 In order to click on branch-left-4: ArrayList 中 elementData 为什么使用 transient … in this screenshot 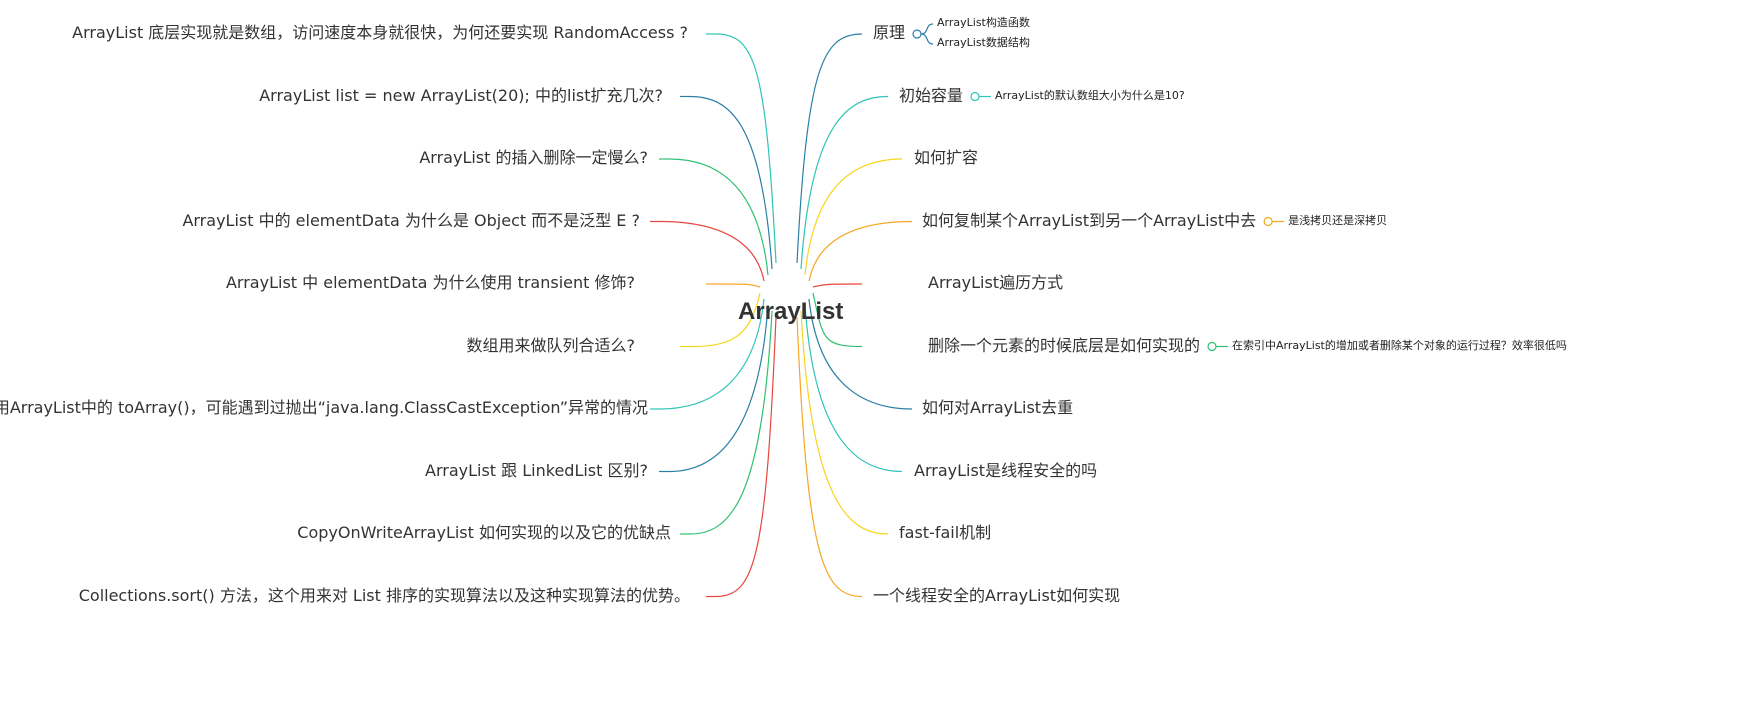, I will do `click(430, 283)`.